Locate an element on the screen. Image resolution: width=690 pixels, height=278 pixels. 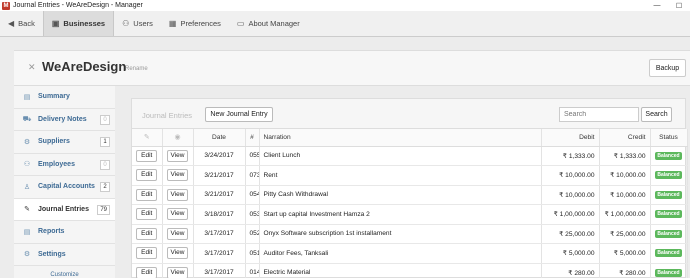
sidebar-item-summary: ▤ Summary is located at coordinates (64, 97).